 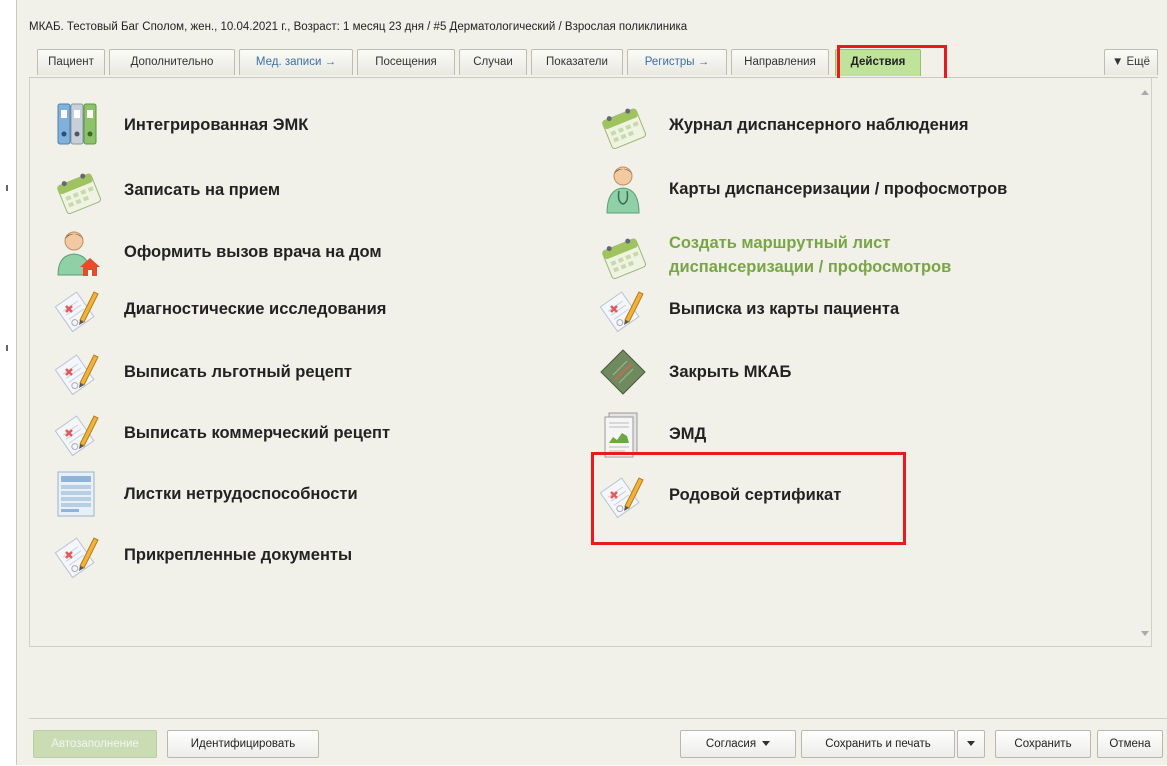 What do you see at coordinates (493, 62) in the screenshot?
I see `tab-cases: Случаи` at bounding box center [493, 62].